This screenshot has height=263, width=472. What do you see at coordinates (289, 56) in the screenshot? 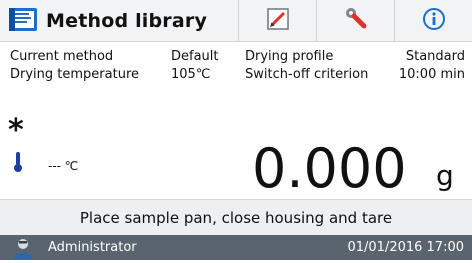
I see `drying-profile-label: Drying profile` at bounding box center [289, 56].